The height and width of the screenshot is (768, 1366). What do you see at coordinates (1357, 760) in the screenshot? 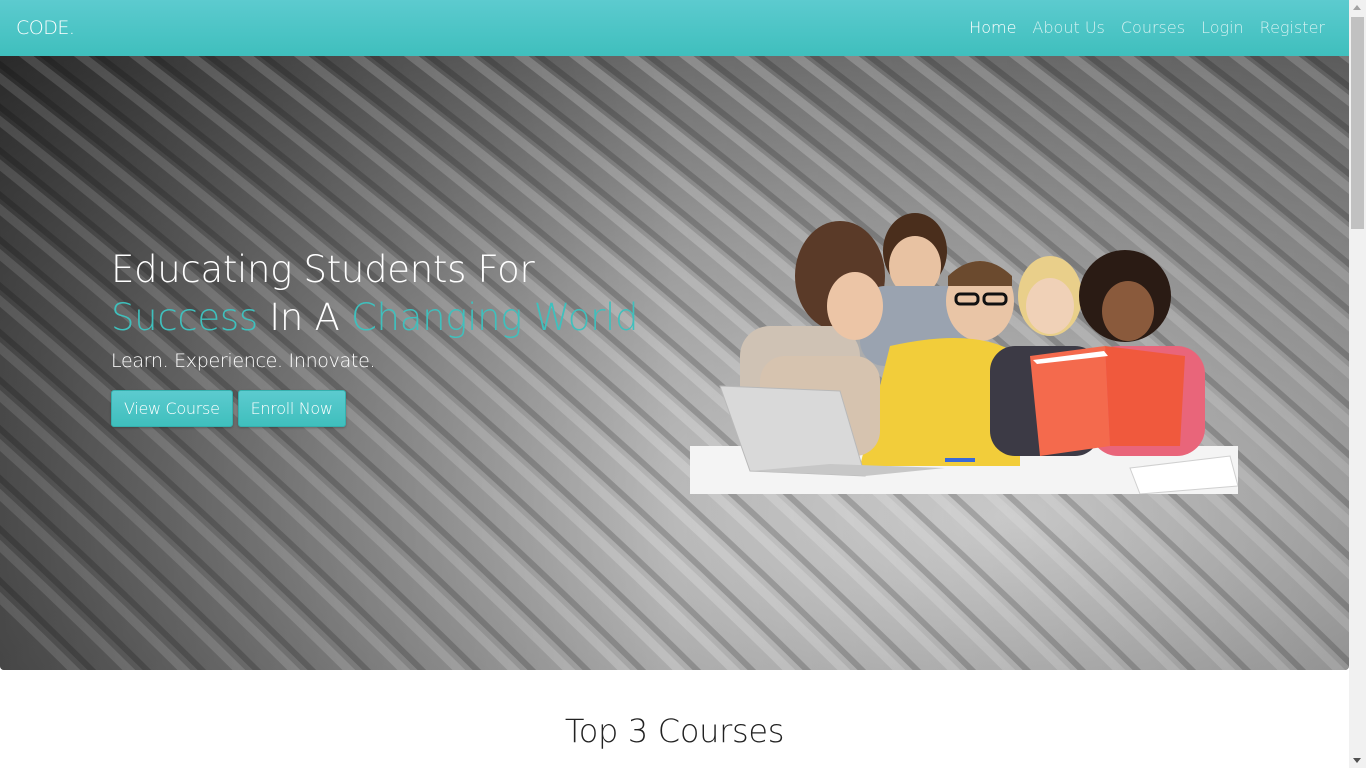
I see `scroll-down-icon` at bounding box center [1357, 760].